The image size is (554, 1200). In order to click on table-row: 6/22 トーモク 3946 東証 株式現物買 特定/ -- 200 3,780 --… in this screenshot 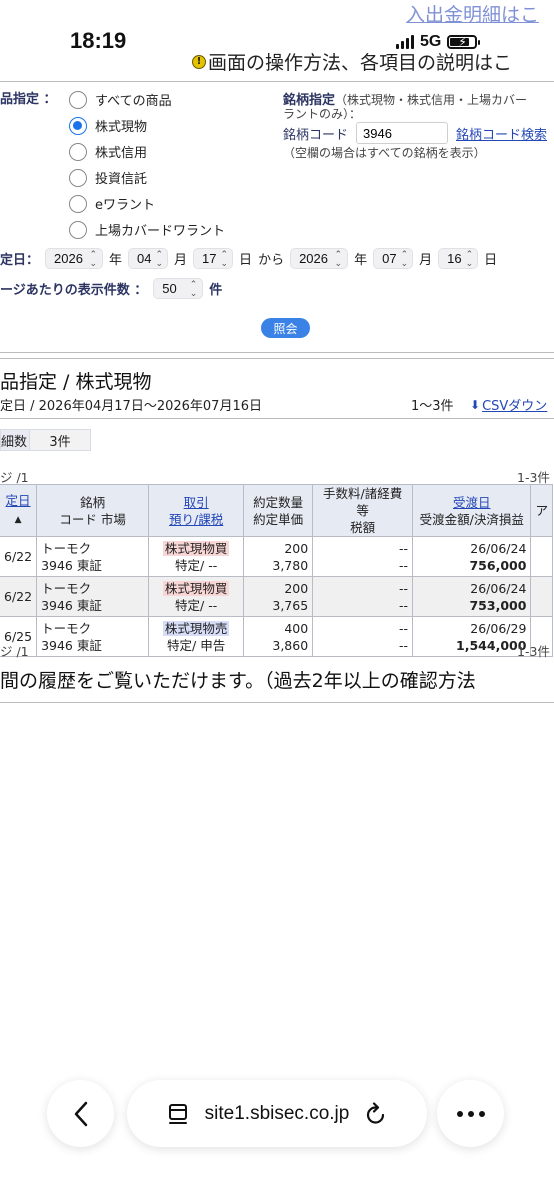, I will do `click(276, 556)`.